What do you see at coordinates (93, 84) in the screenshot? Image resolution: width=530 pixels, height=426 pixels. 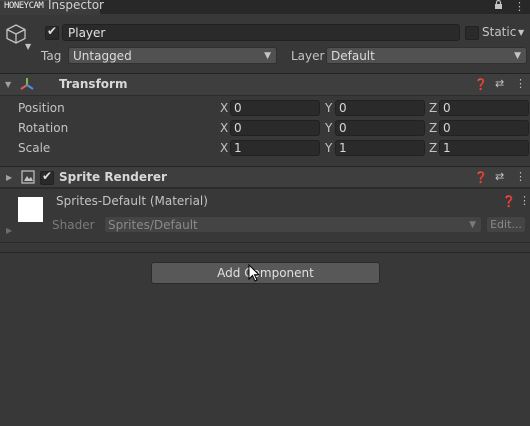 I see `transform-title: Transform` at bounding box center [93, 84].